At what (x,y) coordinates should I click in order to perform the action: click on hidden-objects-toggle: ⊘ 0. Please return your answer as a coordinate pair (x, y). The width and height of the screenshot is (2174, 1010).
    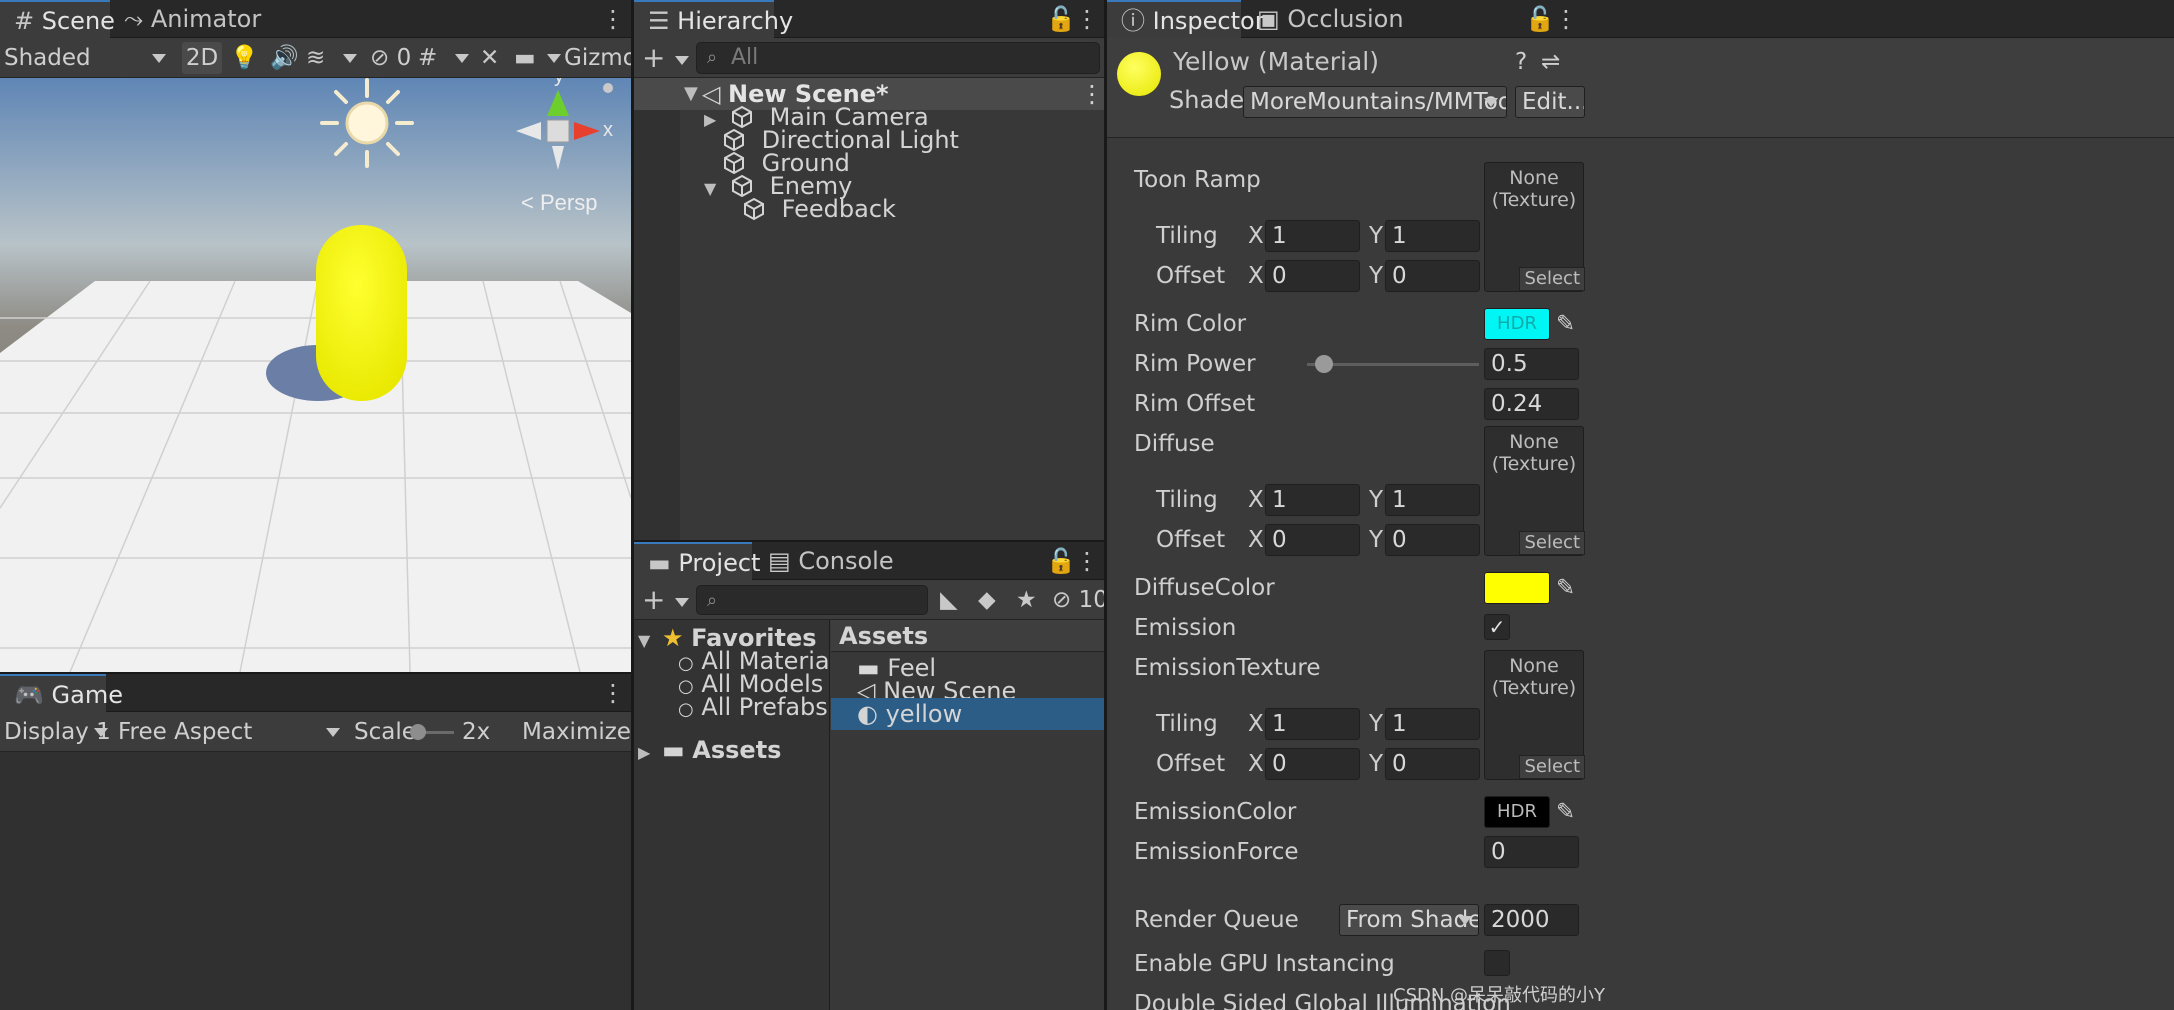
    Looking at the image, I should click on (391, 58).